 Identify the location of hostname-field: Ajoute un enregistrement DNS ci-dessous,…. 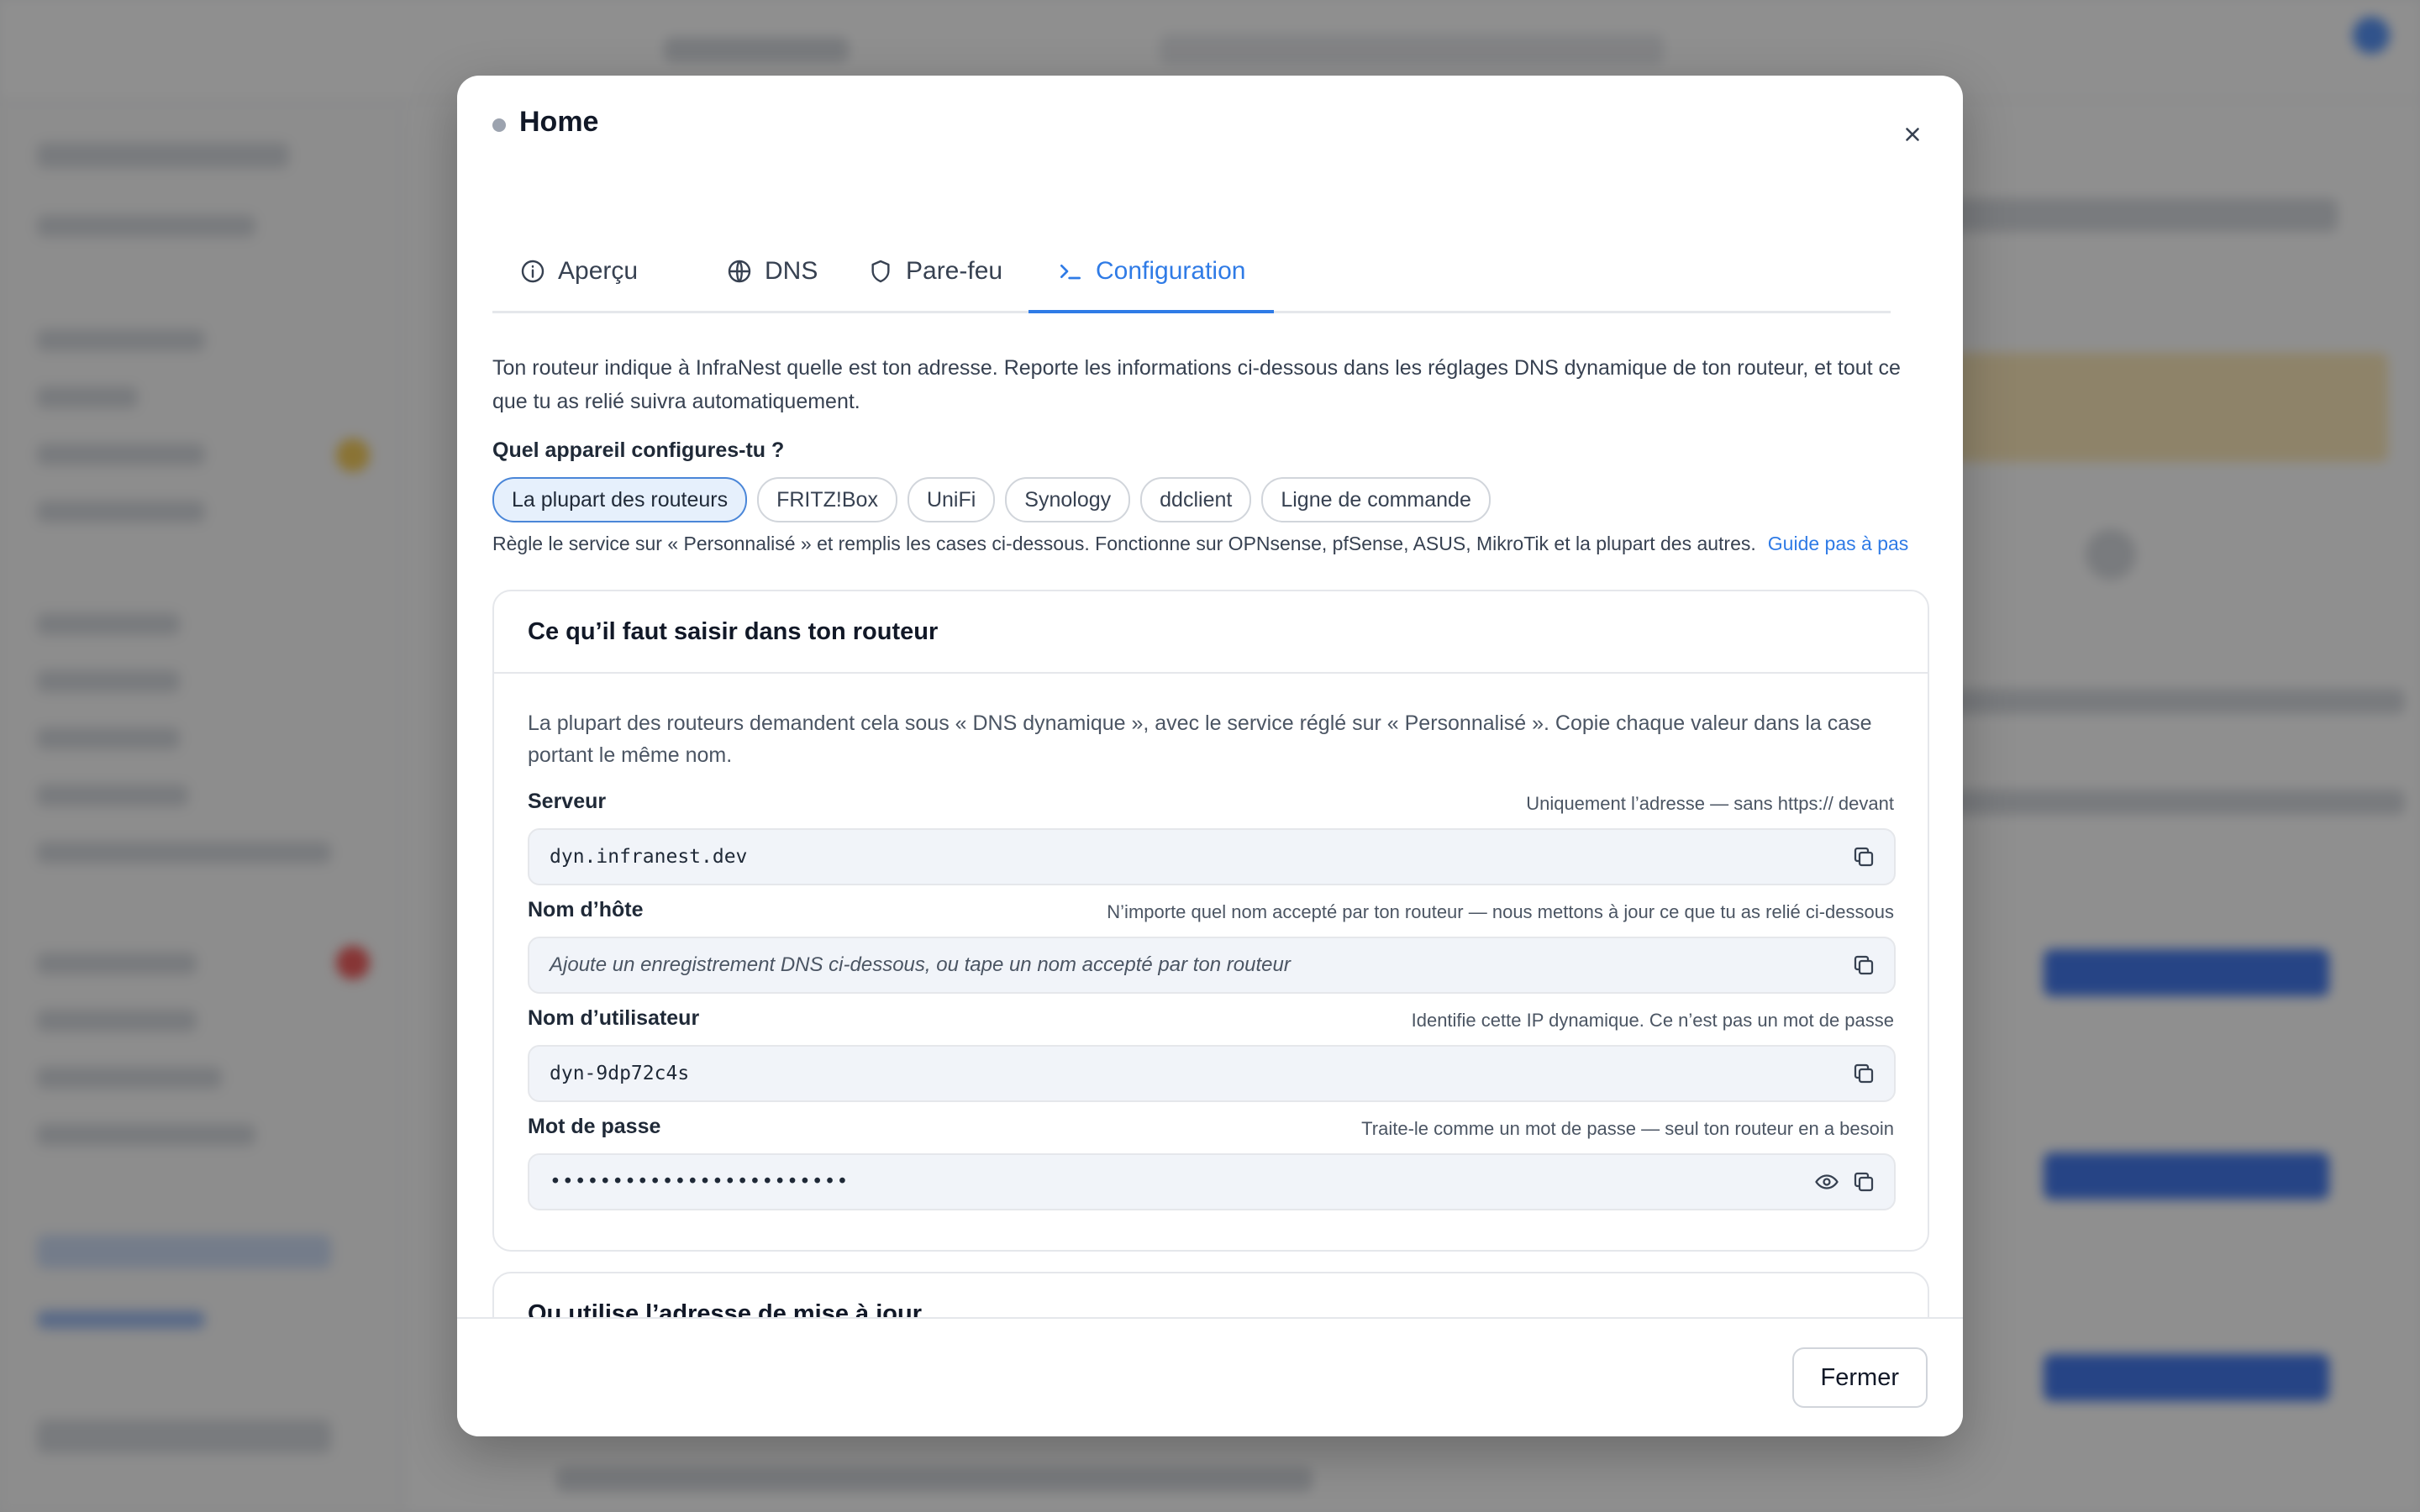
(1212, 965).